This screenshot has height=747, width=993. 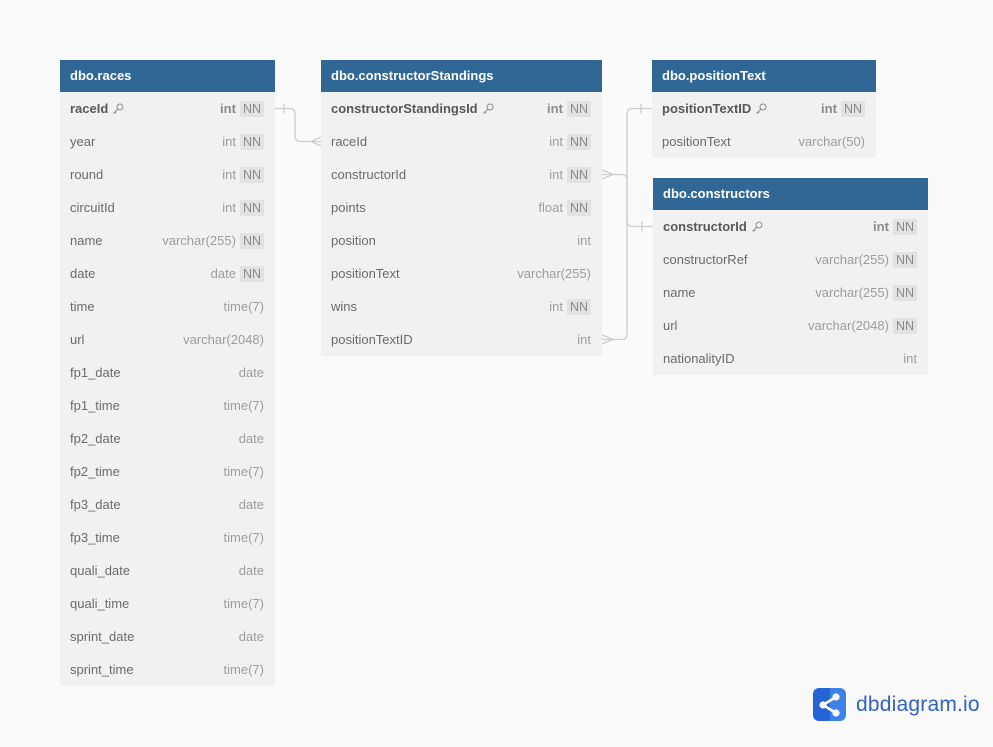 I want to click on relationship-races-constructorStandings, so click(x=298, y=125).